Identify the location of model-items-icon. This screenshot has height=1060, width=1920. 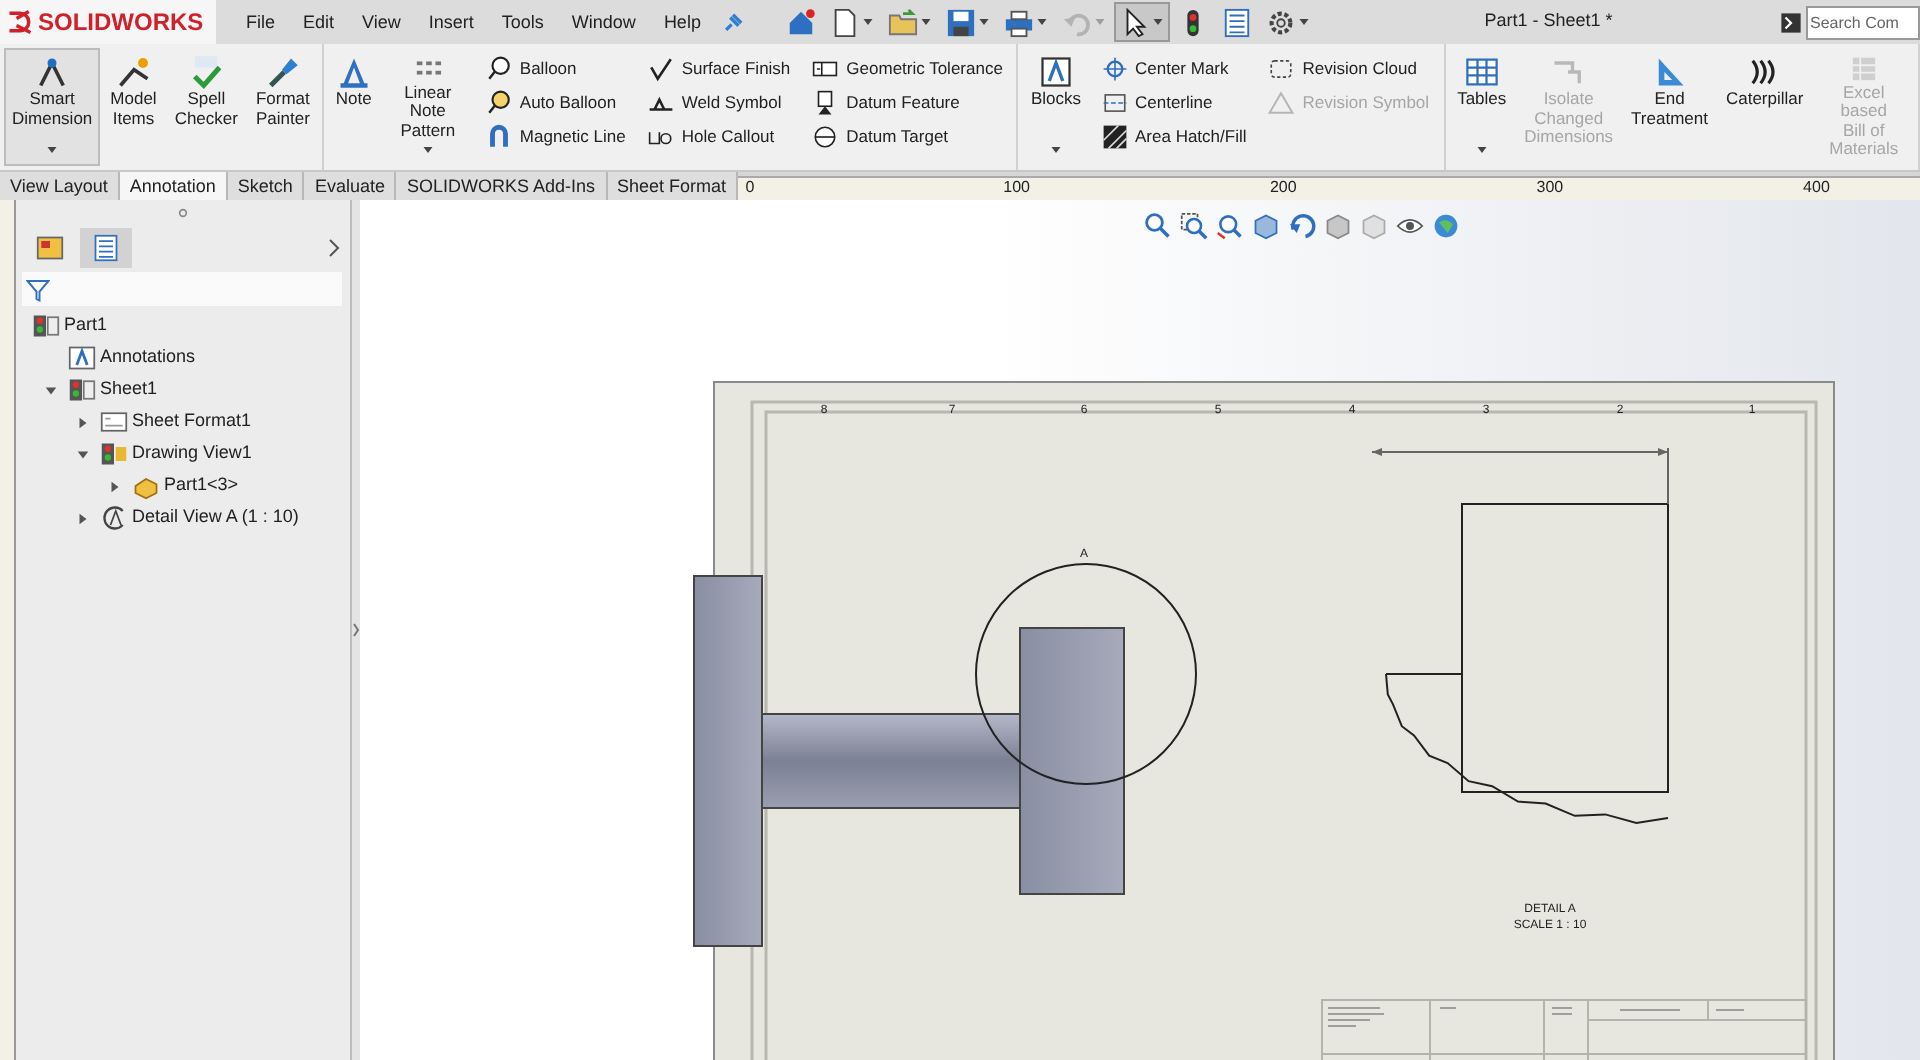
(133, 72).